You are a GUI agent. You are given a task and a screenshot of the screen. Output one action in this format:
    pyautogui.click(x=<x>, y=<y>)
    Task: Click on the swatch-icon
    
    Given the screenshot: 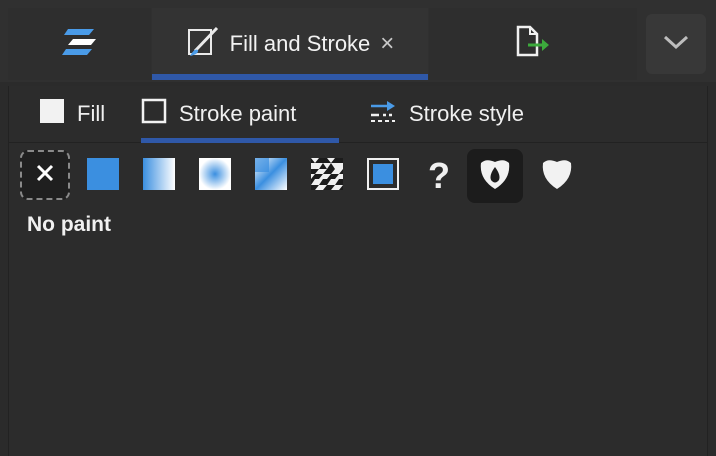 What is the action you would take?
    pyautogui.click(x=383, y=176)
    